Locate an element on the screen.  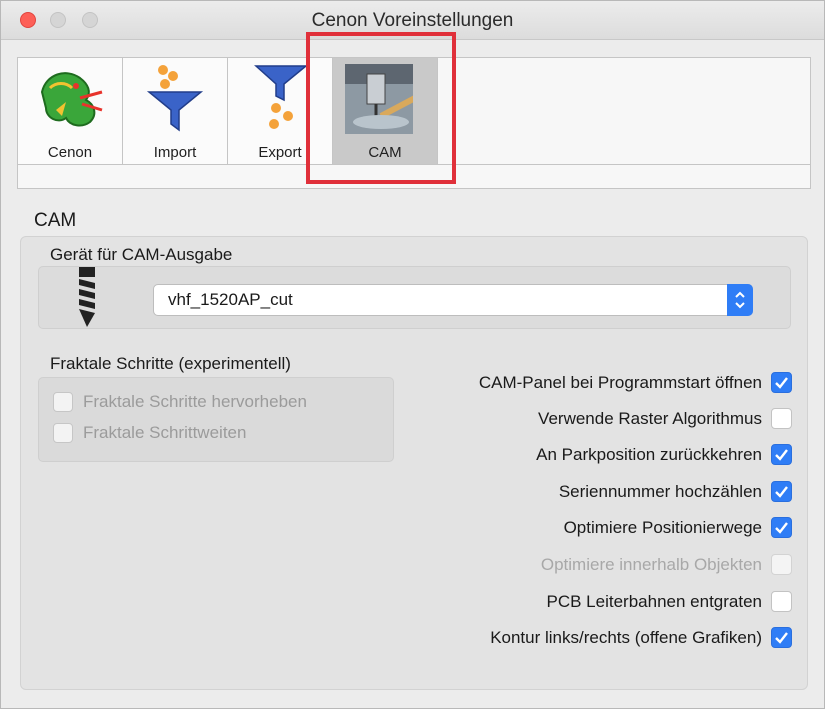
cam-section-title: CAM is located at coordinates (55, 220).